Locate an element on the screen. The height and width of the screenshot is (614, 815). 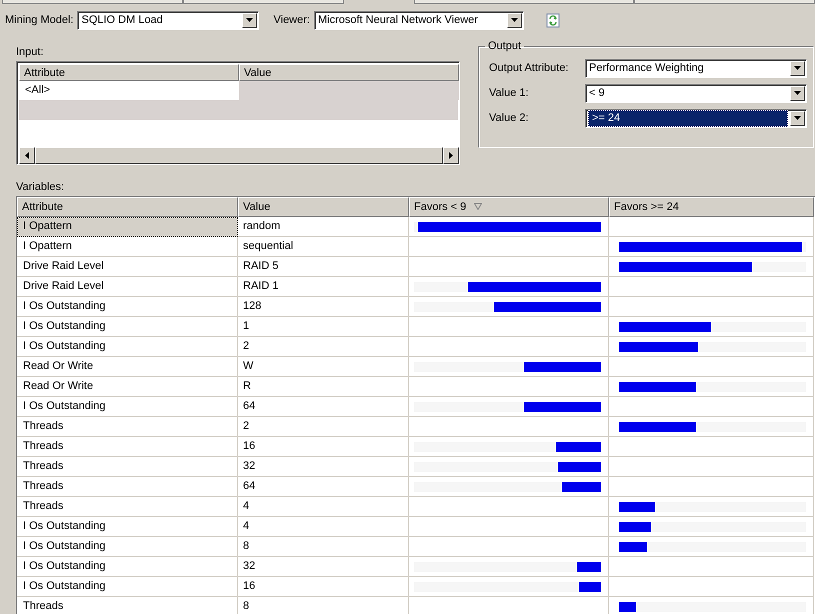
scroll-right-icon is located at coordinates (451, 155).